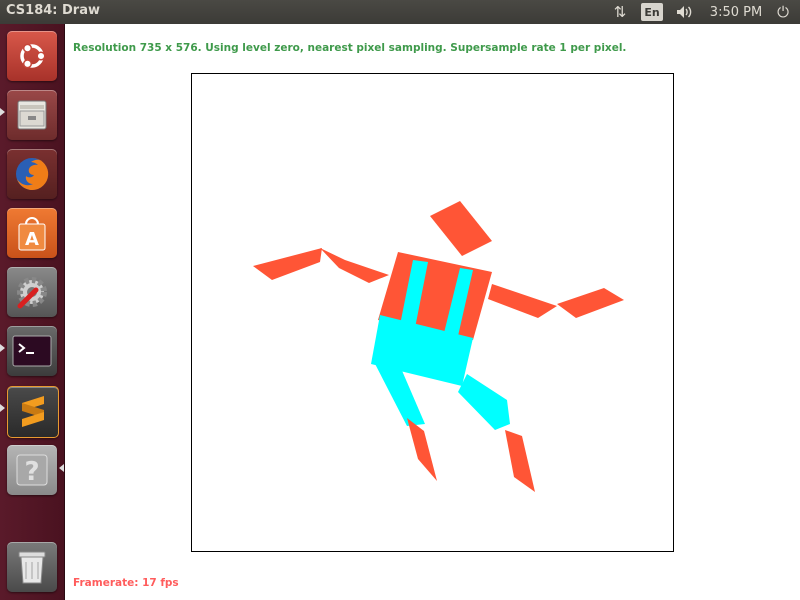 The width and height of the screenshot is (800, 600). I want to click on figure-right-thigh, so click(484, 402).